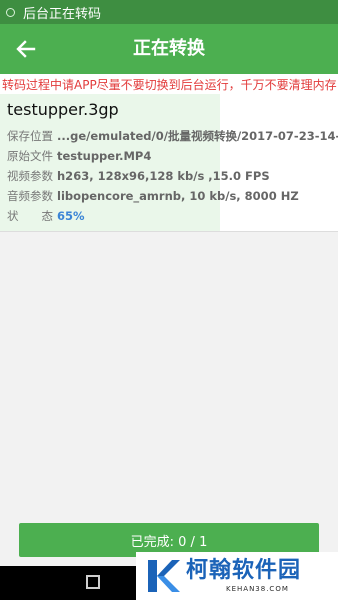 Image resolution: width=338 pixels, height=600 pixels. I want to click on page-title: 正在转换, so click(169, 48).